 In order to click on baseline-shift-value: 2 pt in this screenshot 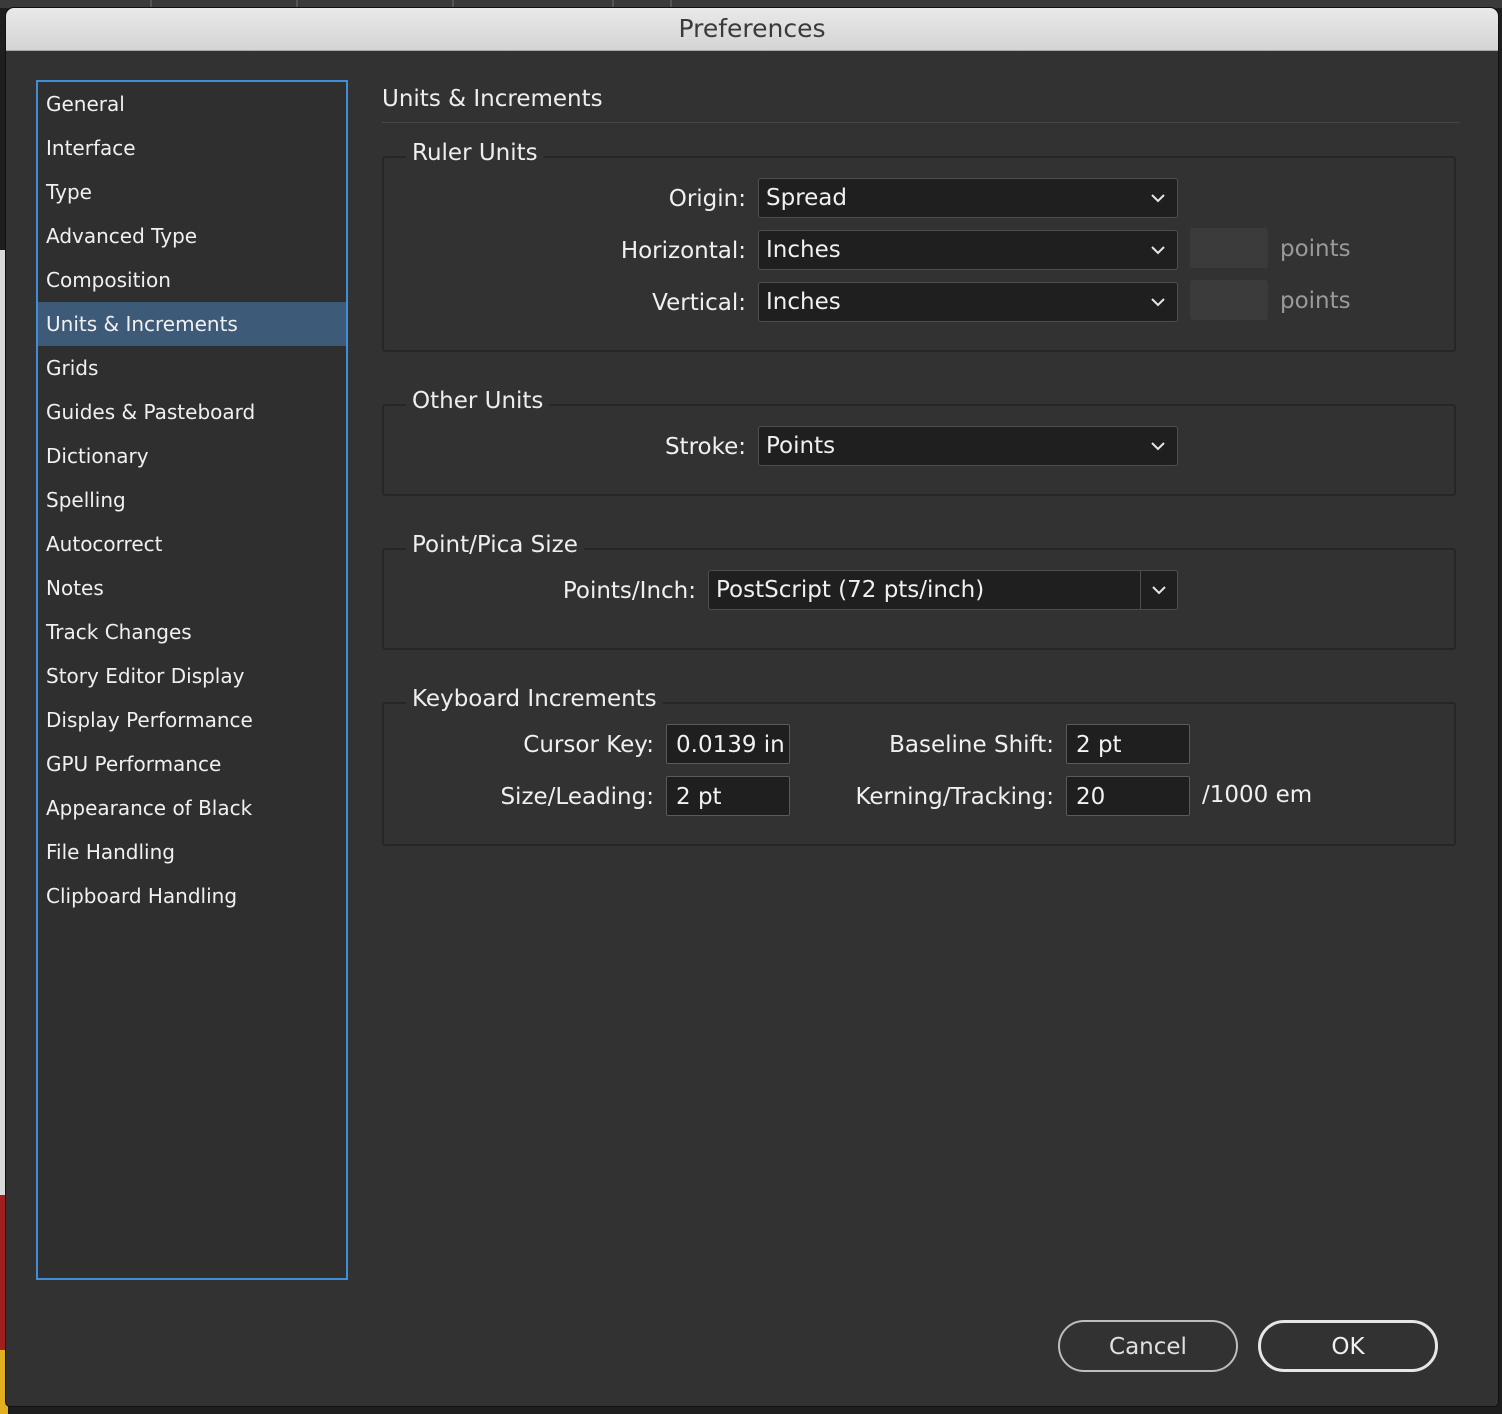, I will do `click(1099, 745)`.